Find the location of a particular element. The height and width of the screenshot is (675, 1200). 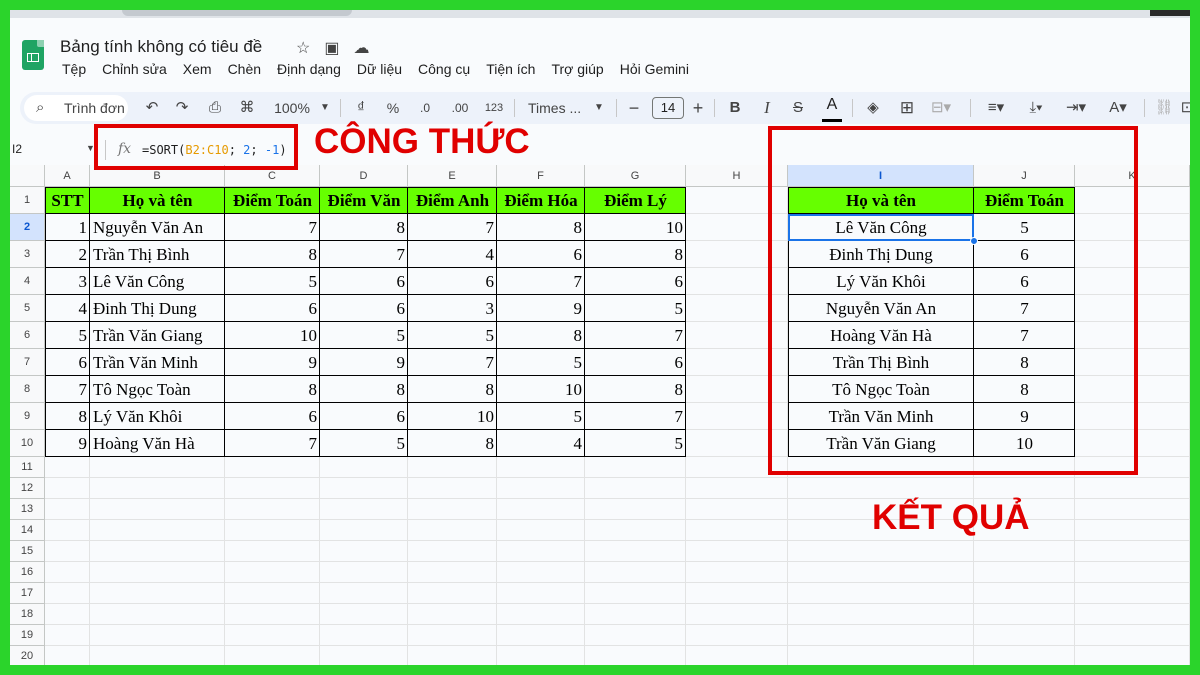

text-color-icon: A is located at coordinates (832, 109).